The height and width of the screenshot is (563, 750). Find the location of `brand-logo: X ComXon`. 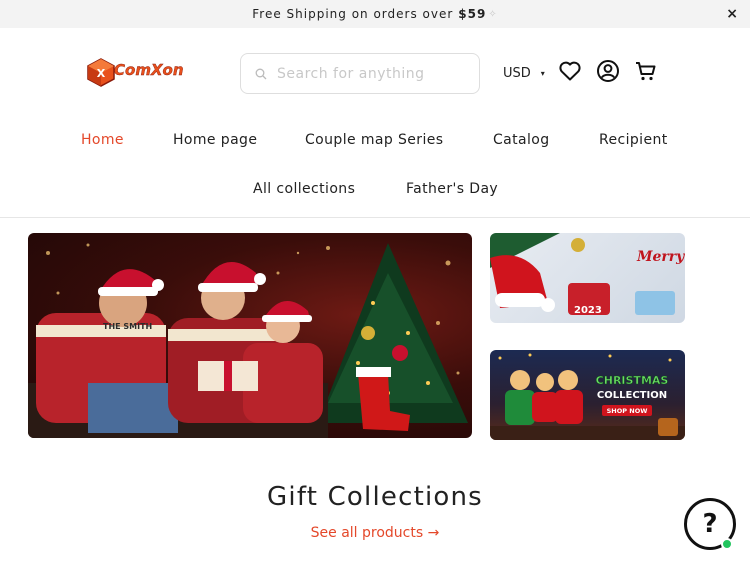

brand-logo: X ComXon is located at coordinates (145, 72).